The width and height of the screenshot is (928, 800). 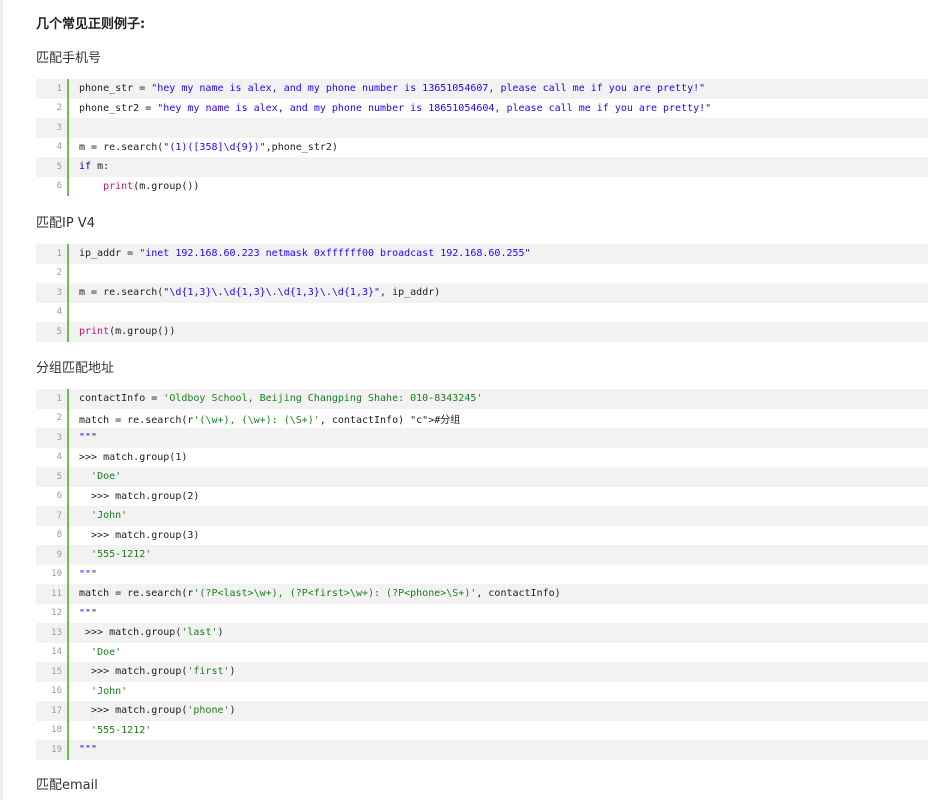 What do you see at coordinates (56, 613) in the screenshot?
I see `line-number: 12` at bounding box center [56, 613].